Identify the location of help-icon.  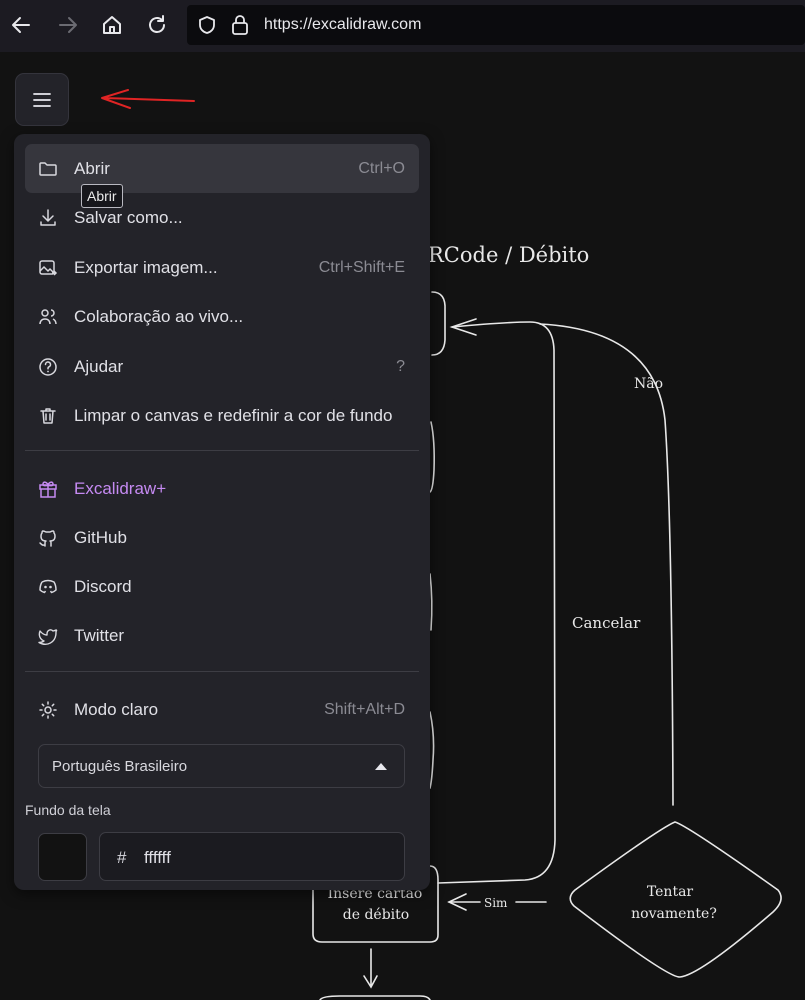
(48, 367).